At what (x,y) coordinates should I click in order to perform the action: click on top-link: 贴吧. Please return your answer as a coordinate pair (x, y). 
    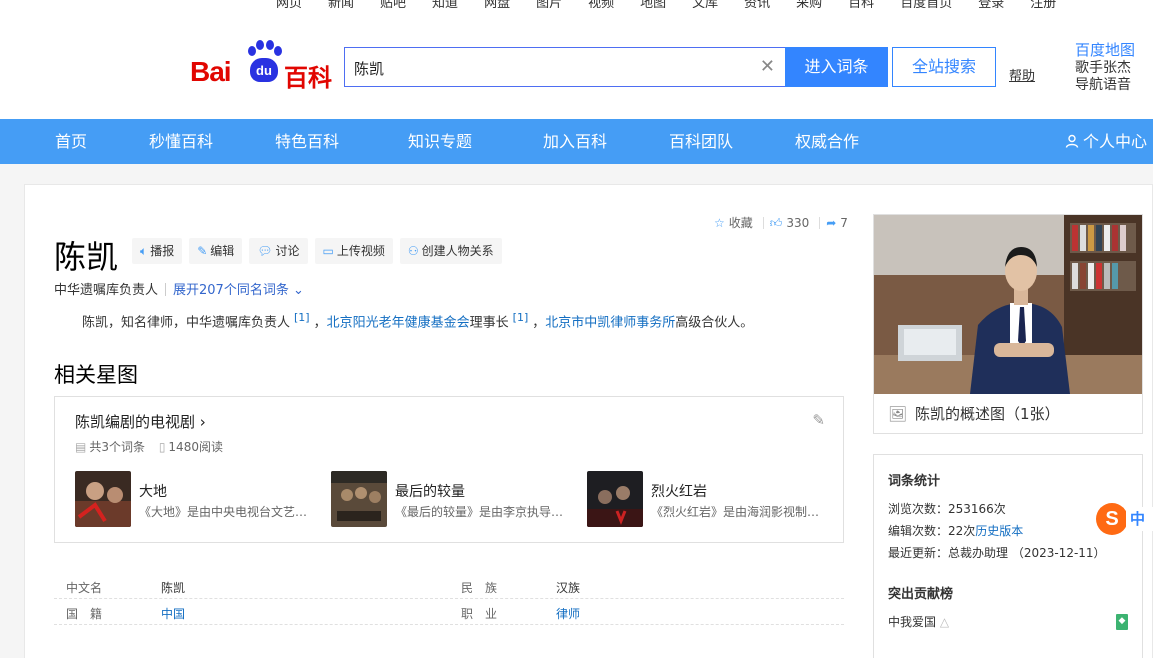
    Looking at the image, I should click on (393, 4).